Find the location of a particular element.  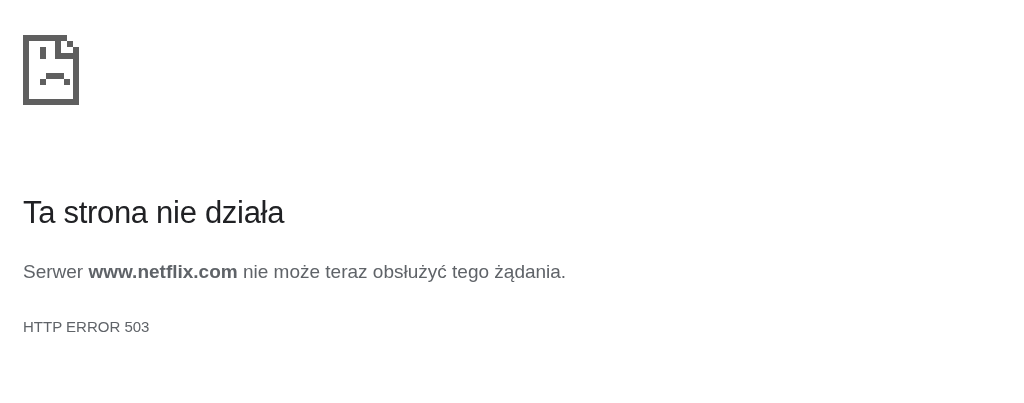

error-code: HTTP ERROR 503 is located at coordinates (87, 326).